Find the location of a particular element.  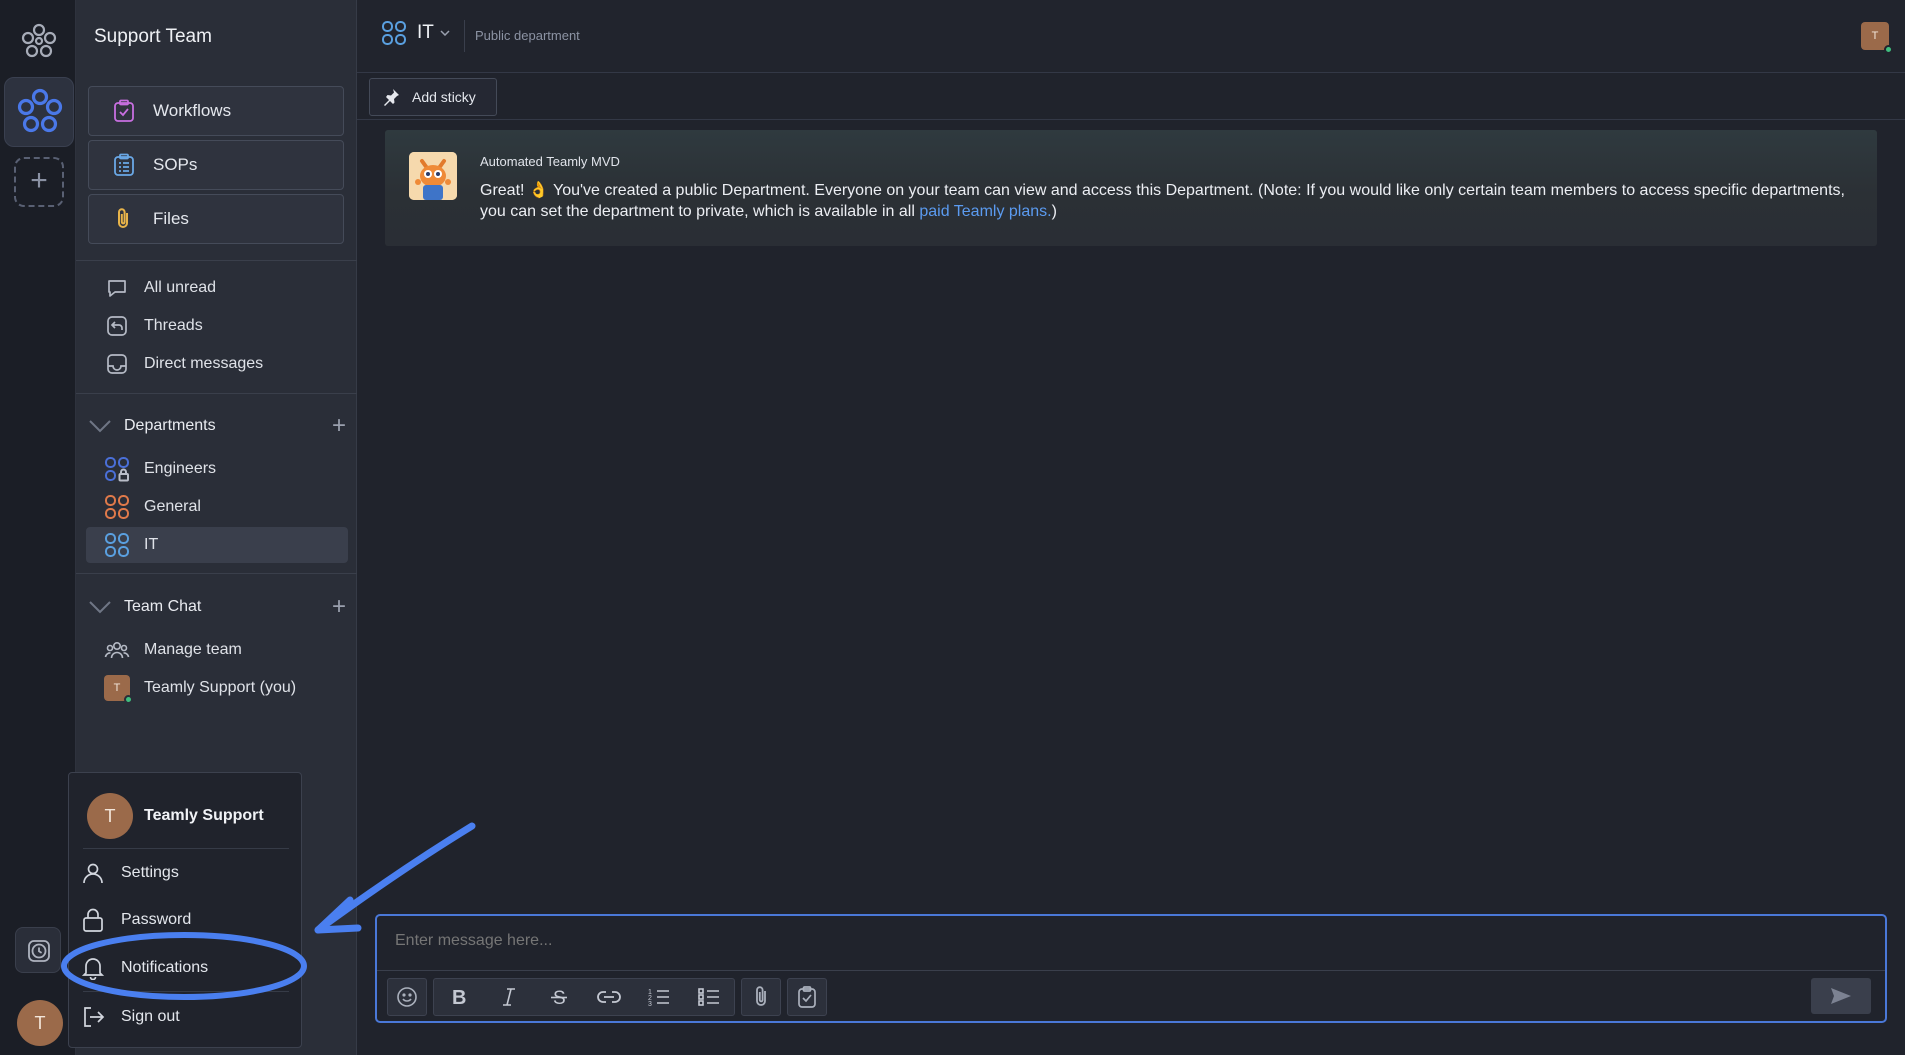

bot-avatar is located at coordinates (433, 176).